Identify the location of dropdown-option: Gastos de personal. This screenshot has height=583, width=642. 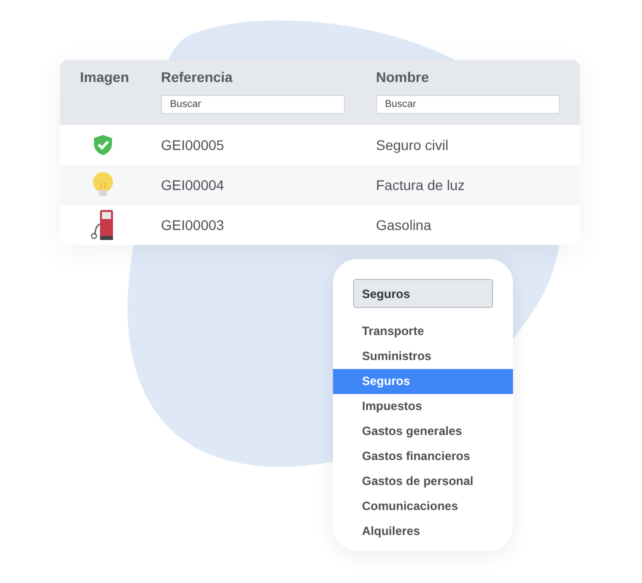
(423, 481).